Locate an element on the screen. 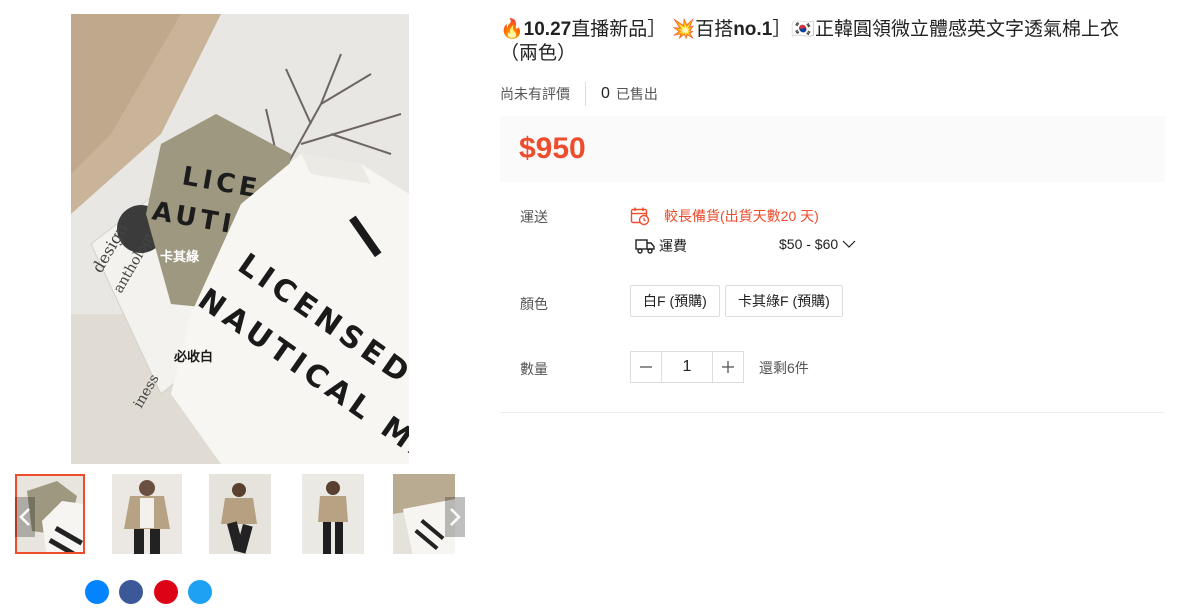  title-segment: 10.27 is located at coordinates (547, 29).